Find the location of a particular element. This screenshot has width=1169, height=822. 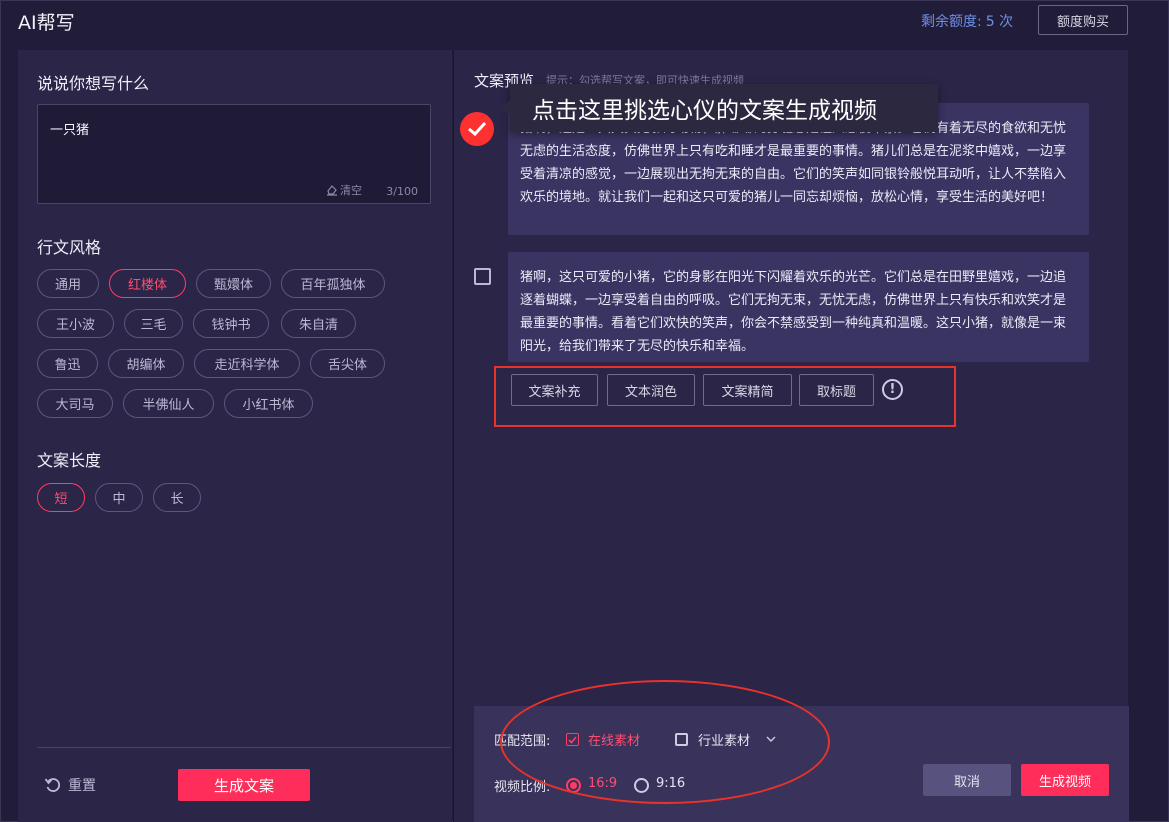

buy-quota-button: 额度购买 is located at coordinates (1083, 20).